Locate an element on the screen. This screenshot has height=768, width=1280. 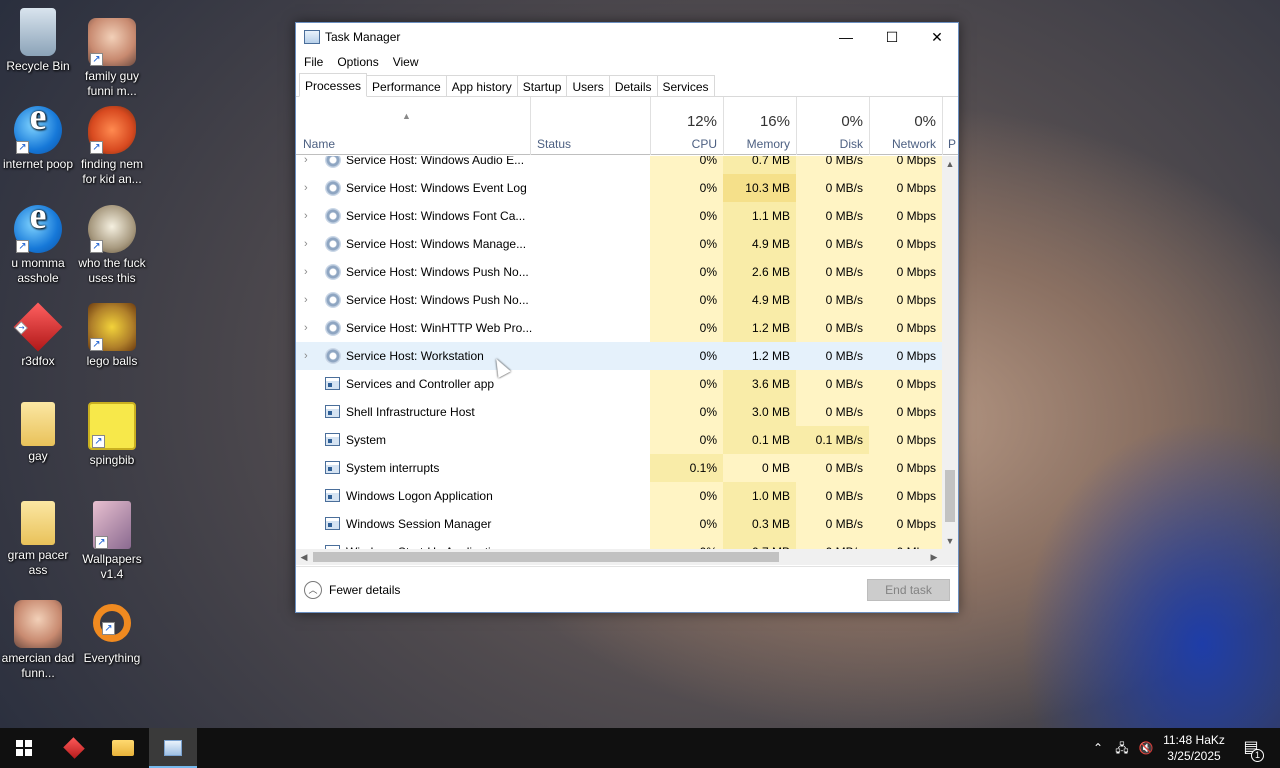
process-disk: 0 MB/s is located at coordinates (832, 412).